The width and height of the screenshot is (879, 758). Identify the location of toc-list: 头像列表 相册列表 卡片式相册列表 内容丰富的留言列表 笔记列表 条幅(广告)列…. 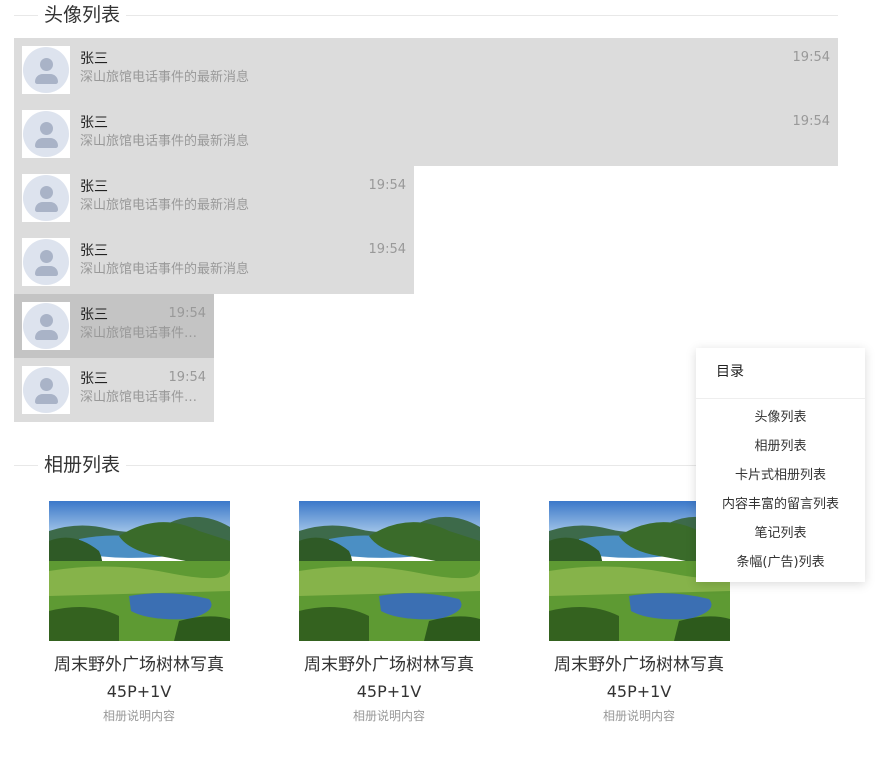
(780, 495).